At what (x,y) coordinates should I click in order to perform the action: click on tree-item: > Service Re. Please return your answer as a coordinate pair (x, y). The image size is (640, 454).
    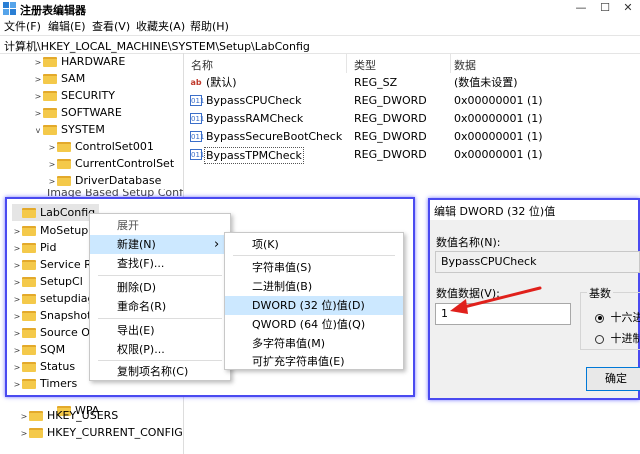
    Looking at the image, I should click on (55, 264).